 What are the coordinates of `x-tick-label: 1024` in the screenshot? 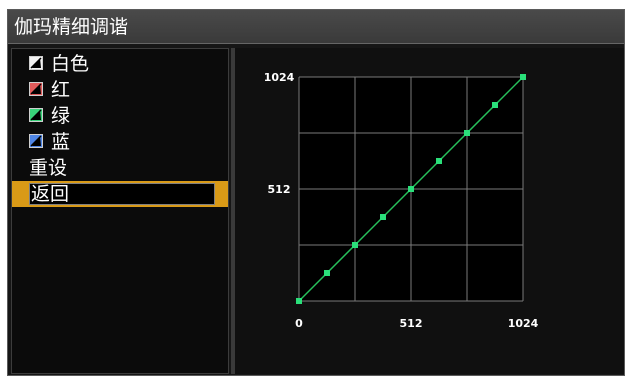 It's located at (523, 323).